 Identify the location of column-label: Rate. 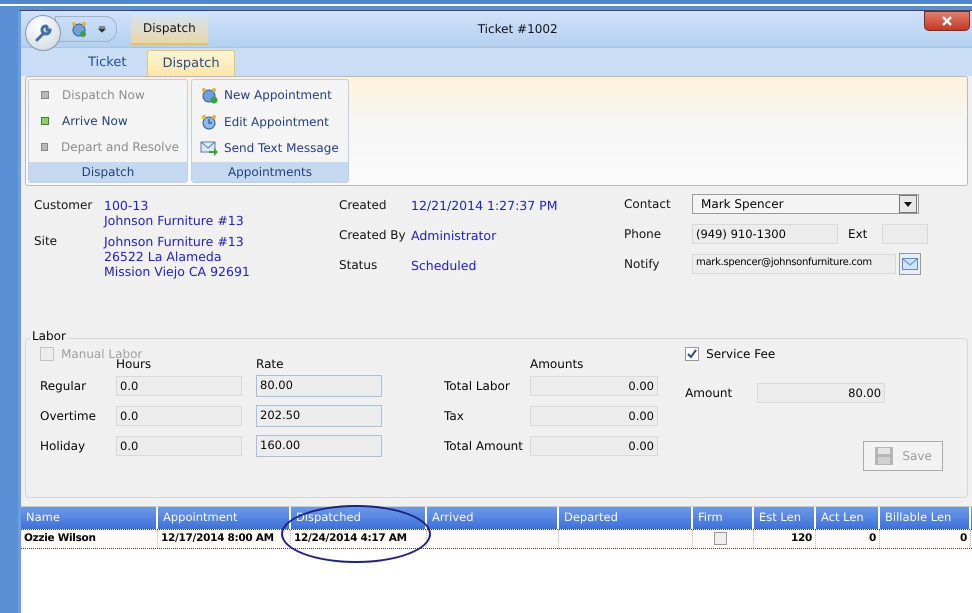
(270, 364).